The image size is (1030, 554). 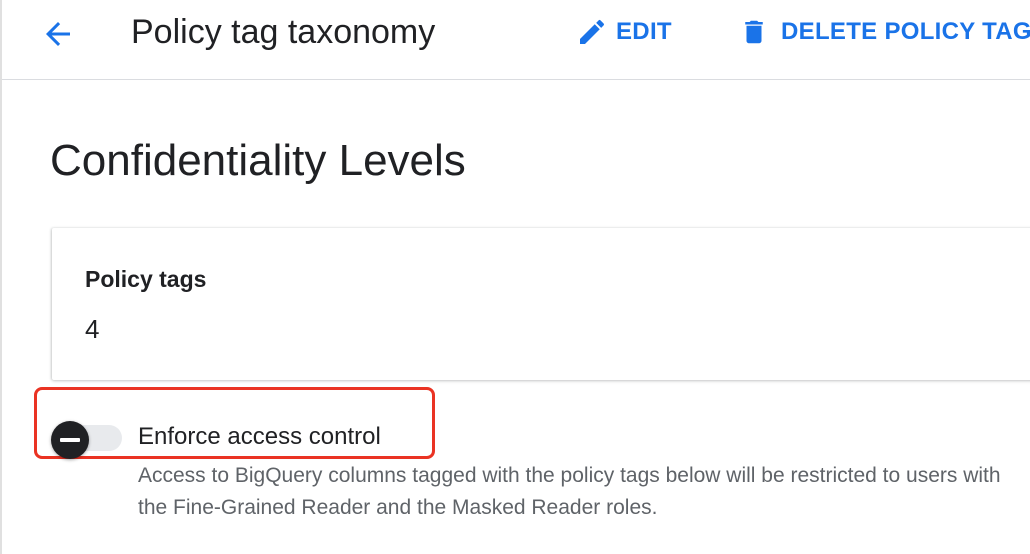 I want to click on toggle-knob, so click(x=70, y=440).